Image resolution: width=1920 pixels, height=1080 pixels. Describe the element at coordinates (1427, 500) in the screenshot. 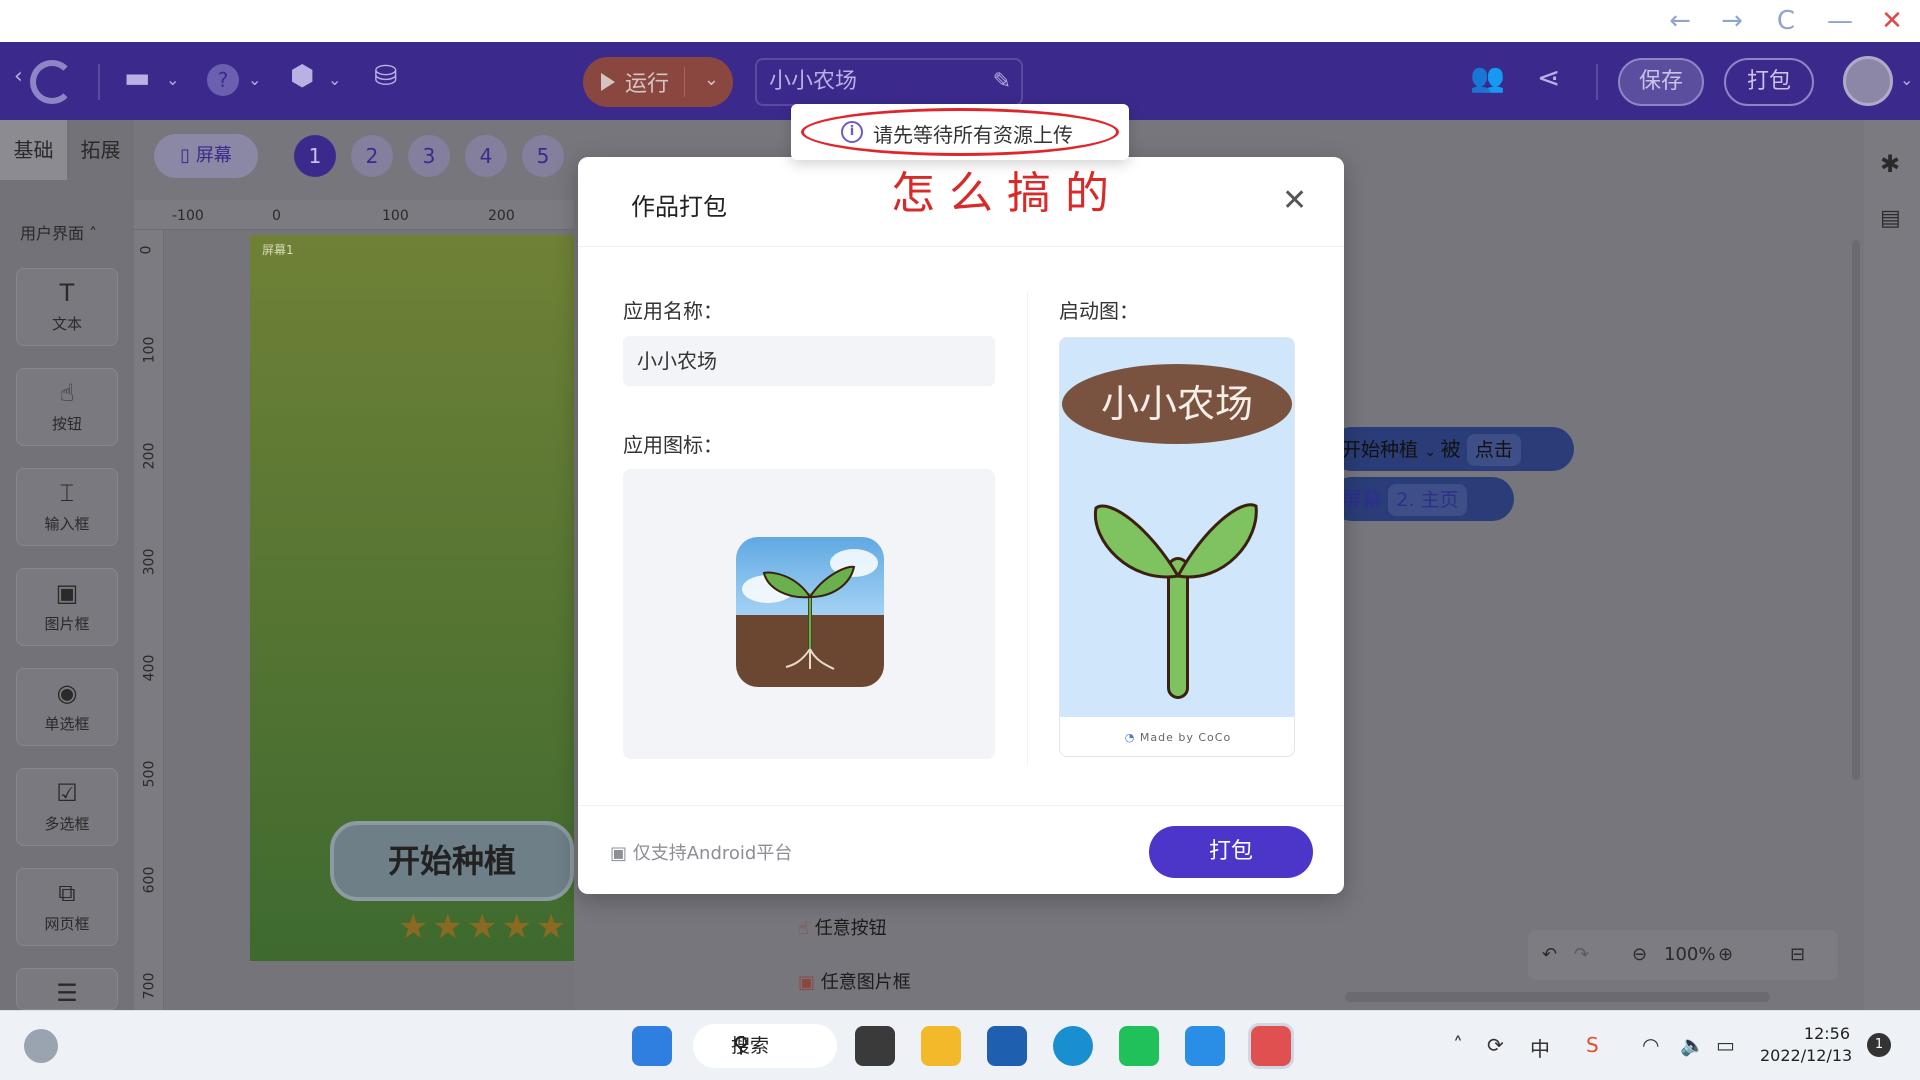

I see `screen-target-dropdown: 2. 主页` at that location.